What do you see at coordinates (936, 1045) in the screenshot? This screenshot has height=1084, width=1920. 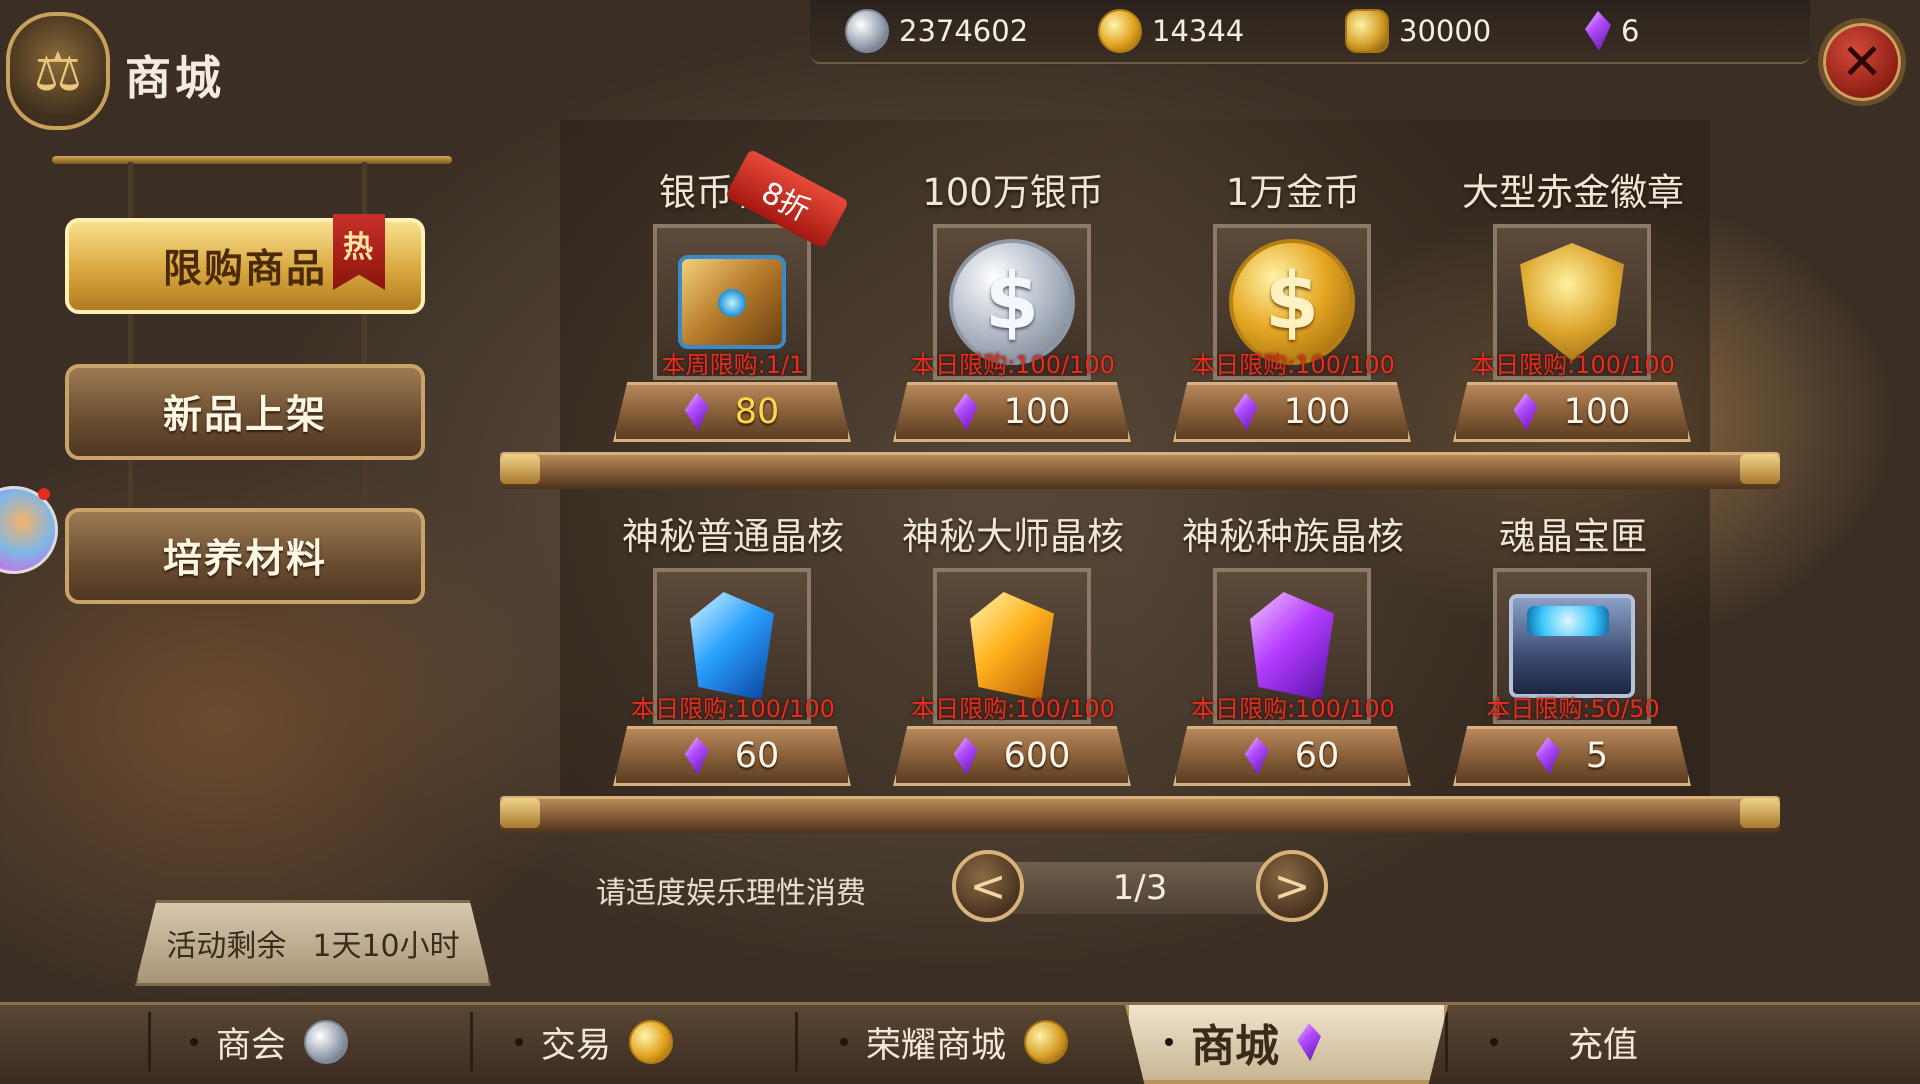 I see `nav-tab-label: 荣耀商城` at bounding box center [936, 1045].